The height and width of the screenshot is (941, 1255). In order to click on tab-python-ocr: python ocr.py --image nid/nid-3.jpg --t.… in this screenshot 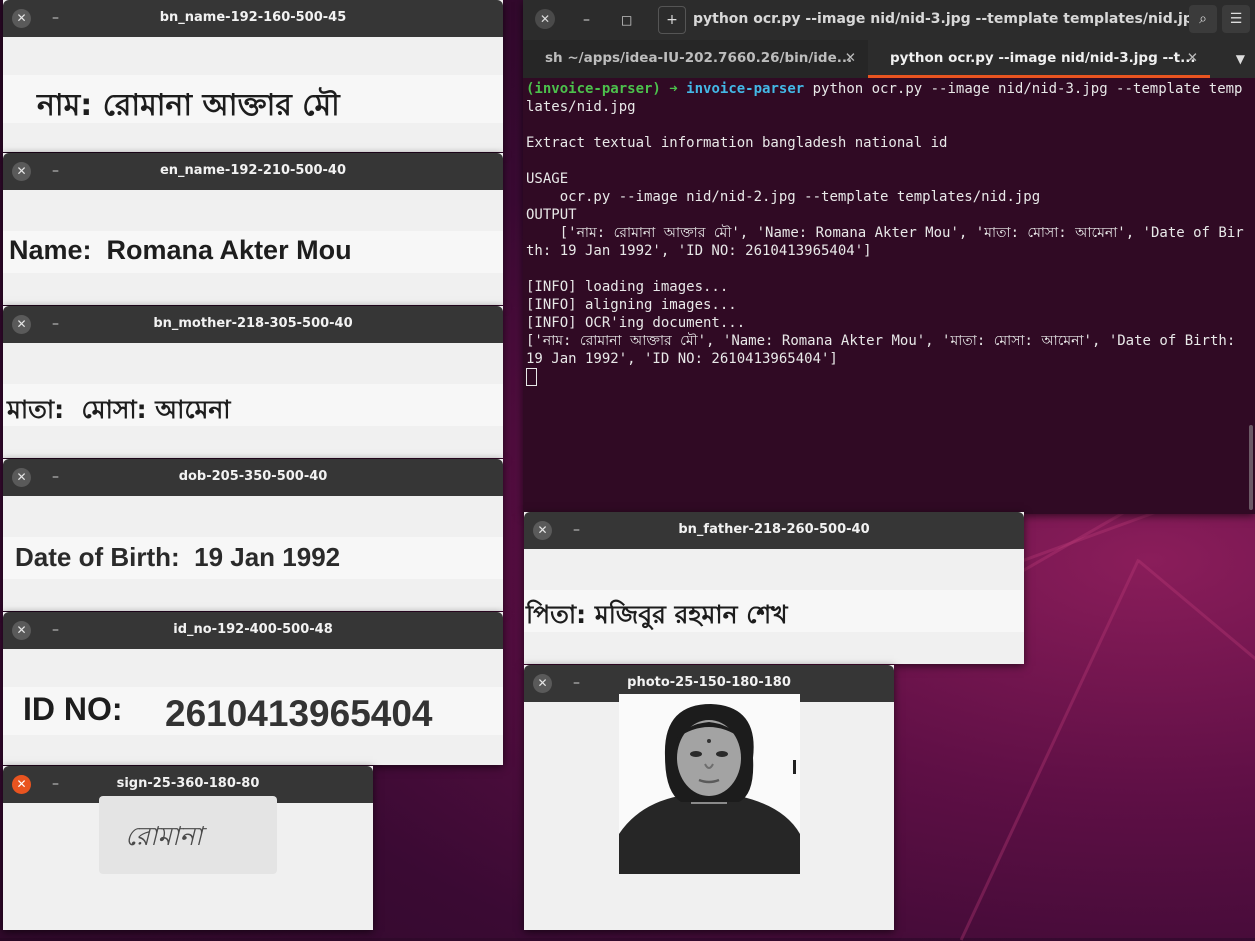, I will do `click(1039, 59)`.